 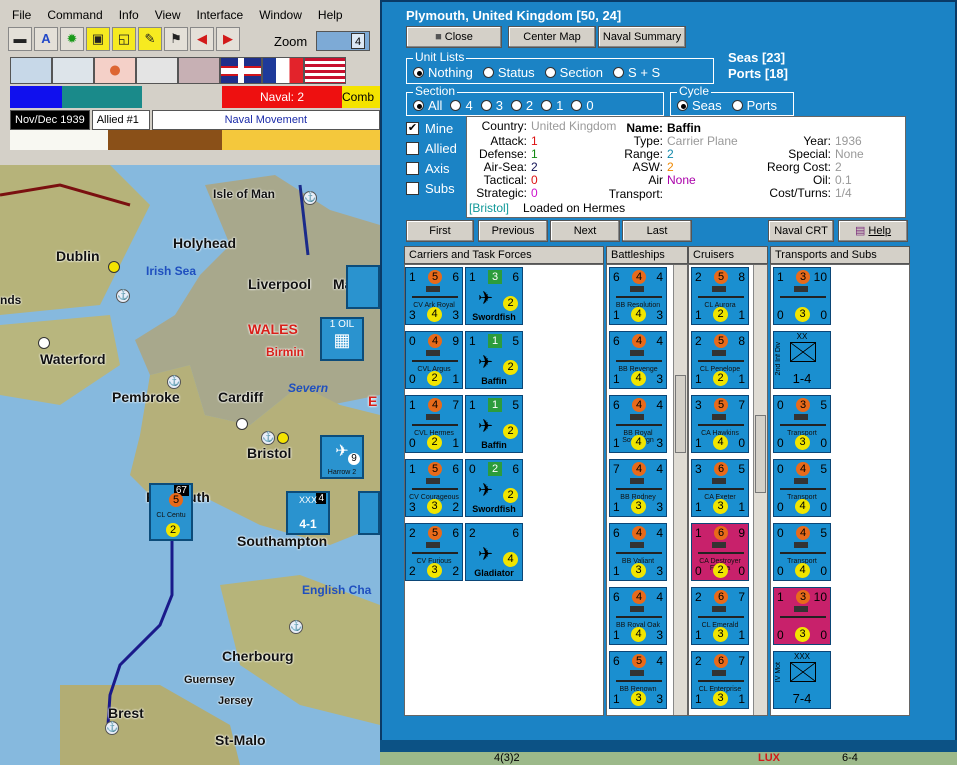 What do you see at coordinates (494, 552) in the screenshot?
I see `air-unit-counter: 2 6 ✈ 4 Gladiator` at bounding box center [494, 552].